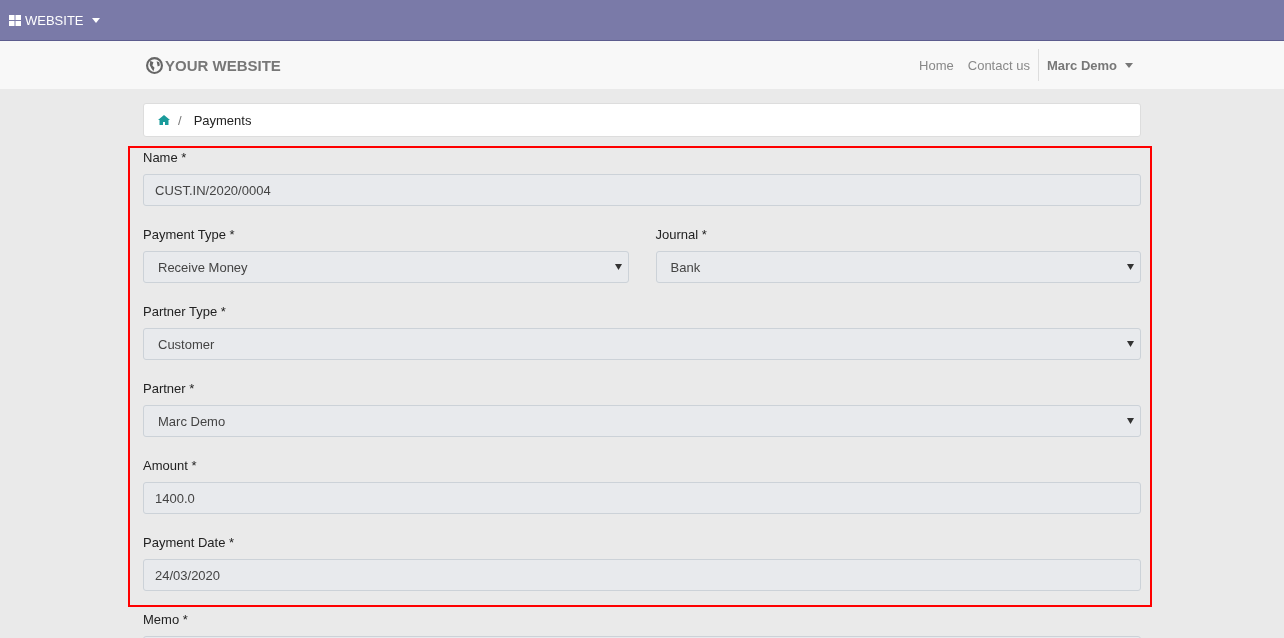 The width and height of the screenshot is (1284, 638). I want to click on field-label: Name *, so click(165, 158).